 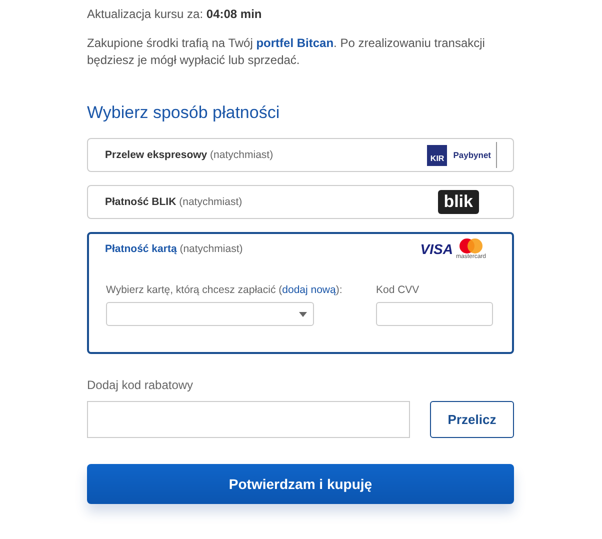 What do you see at coordinates (174, 249) in the screenshot?
I see `payment-method-label: Płatność kartą (natychmiast)` at bounding box center [174, 249].